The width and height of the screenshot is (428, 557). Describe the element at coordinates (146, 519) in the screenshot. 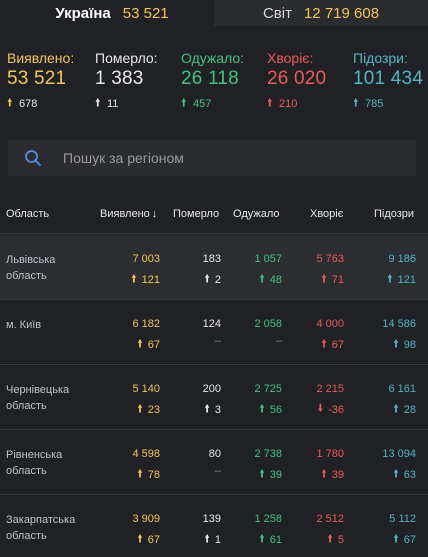

I see `confirmed-value: 3 909` at that location.